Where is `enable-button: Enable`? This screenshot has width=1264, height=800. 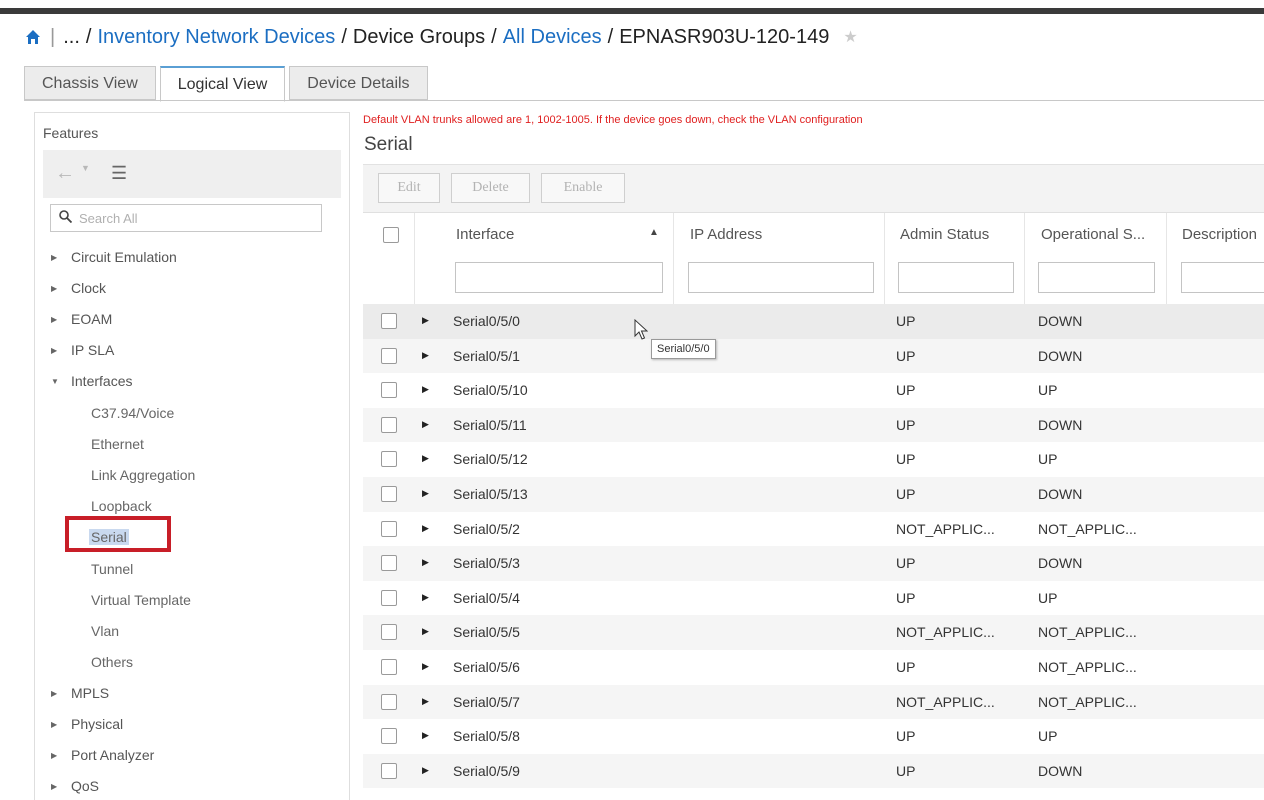 enable-button: Enable is located at coordinates (583, 188).